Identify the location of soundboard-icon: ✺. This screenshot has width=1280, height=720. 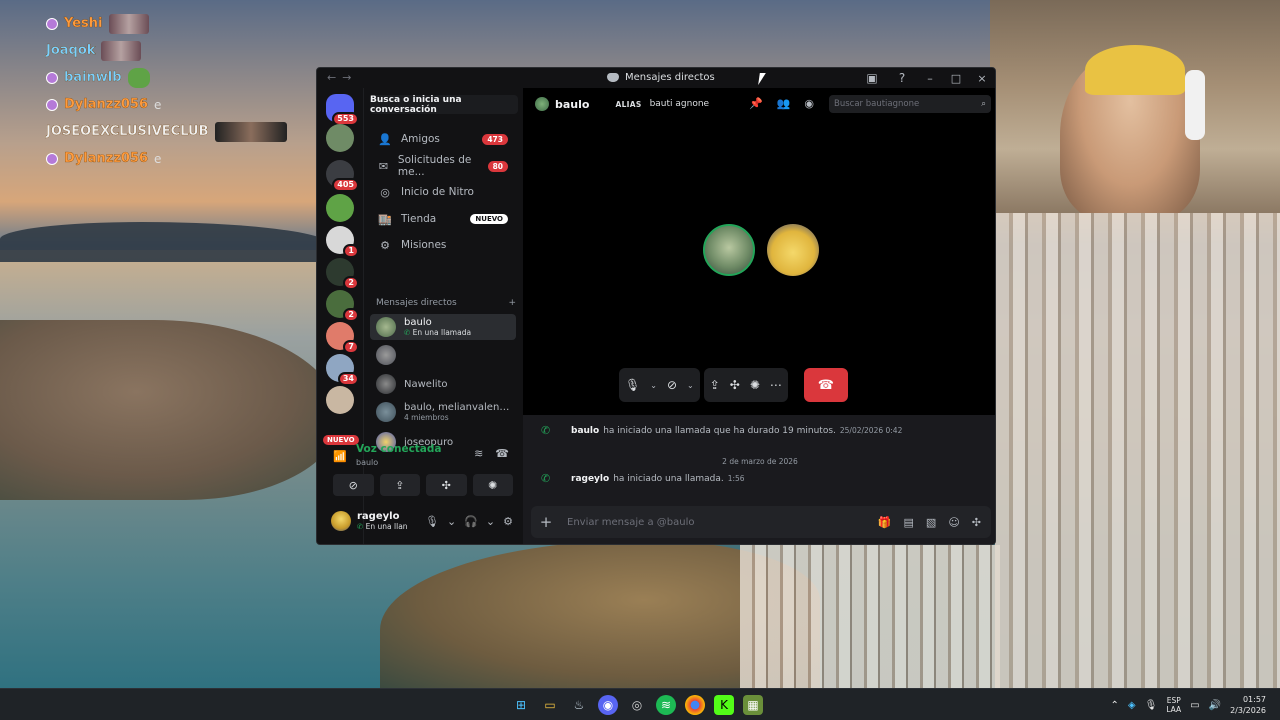
(755, 385).